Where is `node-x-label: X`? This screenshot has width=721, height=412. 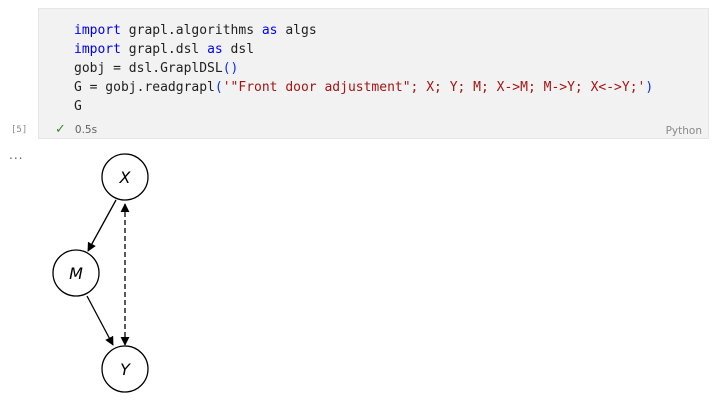 node-x-label: X is located at coordinates (125, 177).